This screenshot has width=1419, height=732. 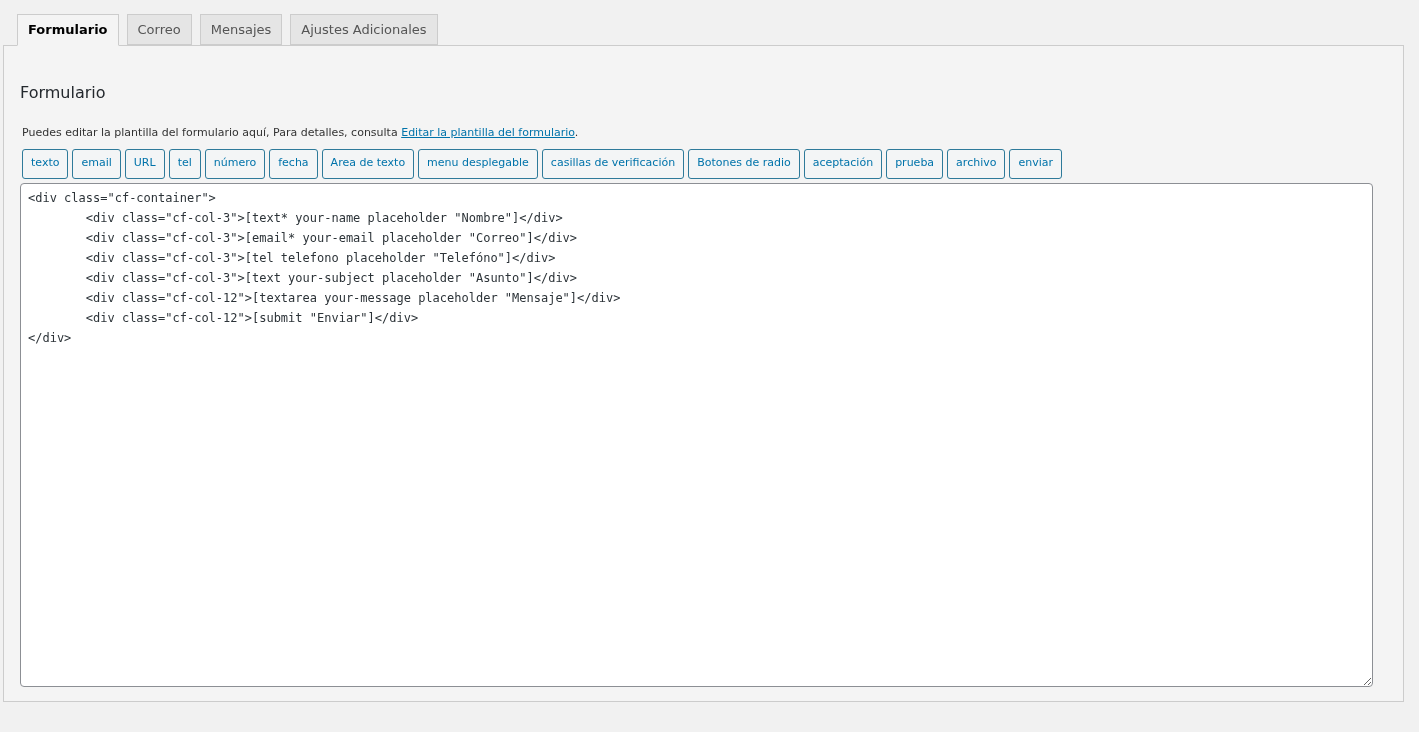 I want to click on tag-button: menu desplegable, so click(x=478, y=163).